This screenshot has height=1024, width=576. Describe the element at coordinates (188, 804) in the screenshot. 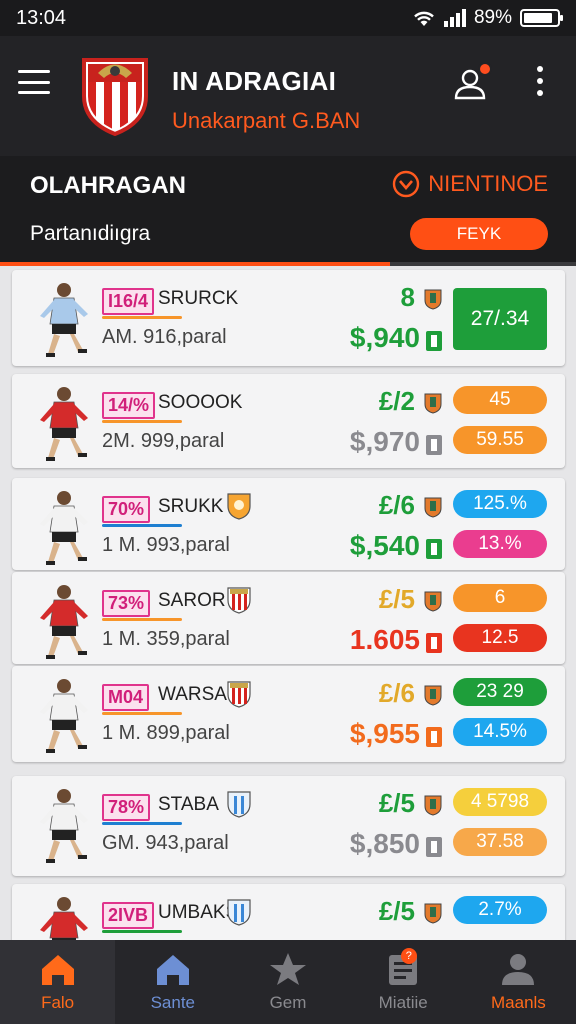

I see `player-name: STABA` at that location.